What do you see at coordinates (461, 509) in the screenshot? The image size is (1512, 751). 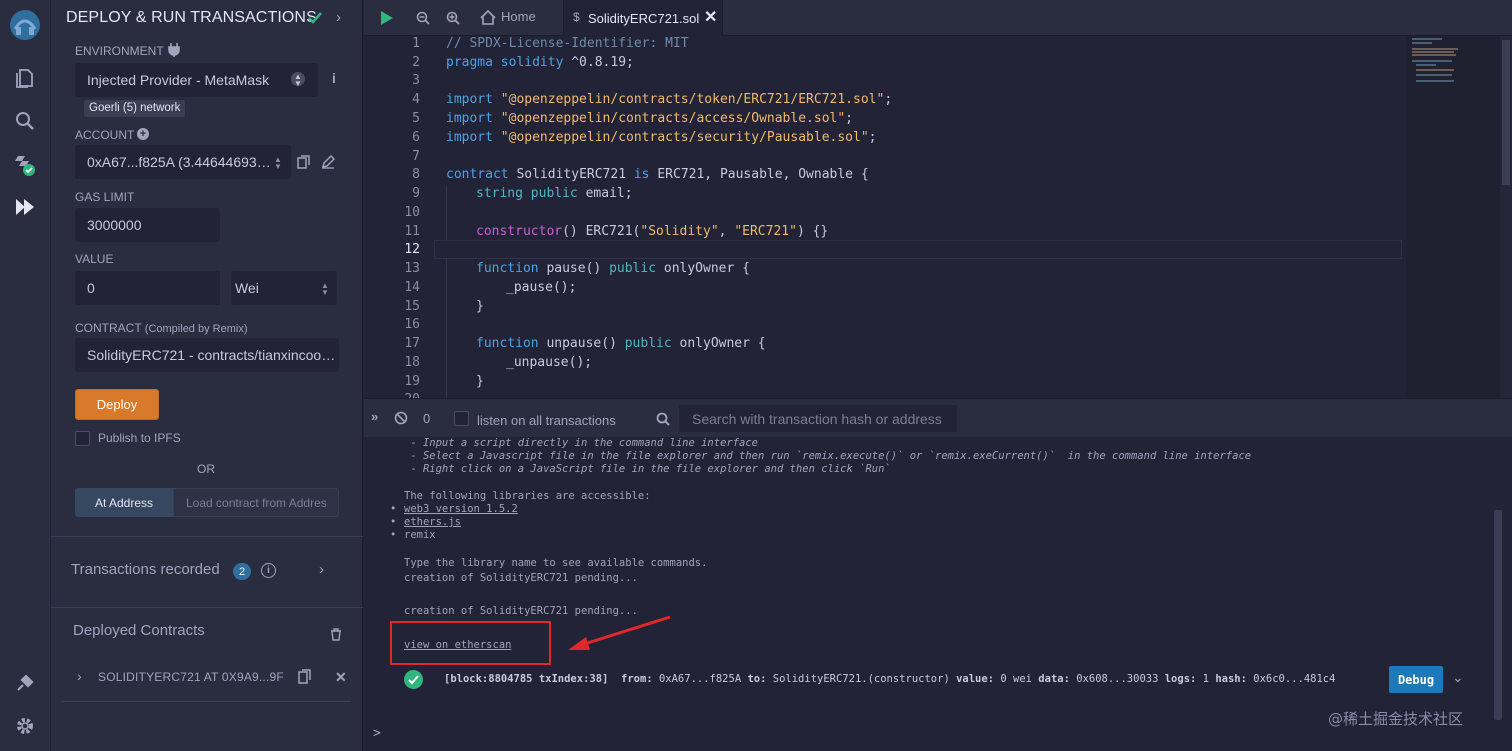 I see `web3-link: web3 version 1.5.2` at bounding box center [461, 509].